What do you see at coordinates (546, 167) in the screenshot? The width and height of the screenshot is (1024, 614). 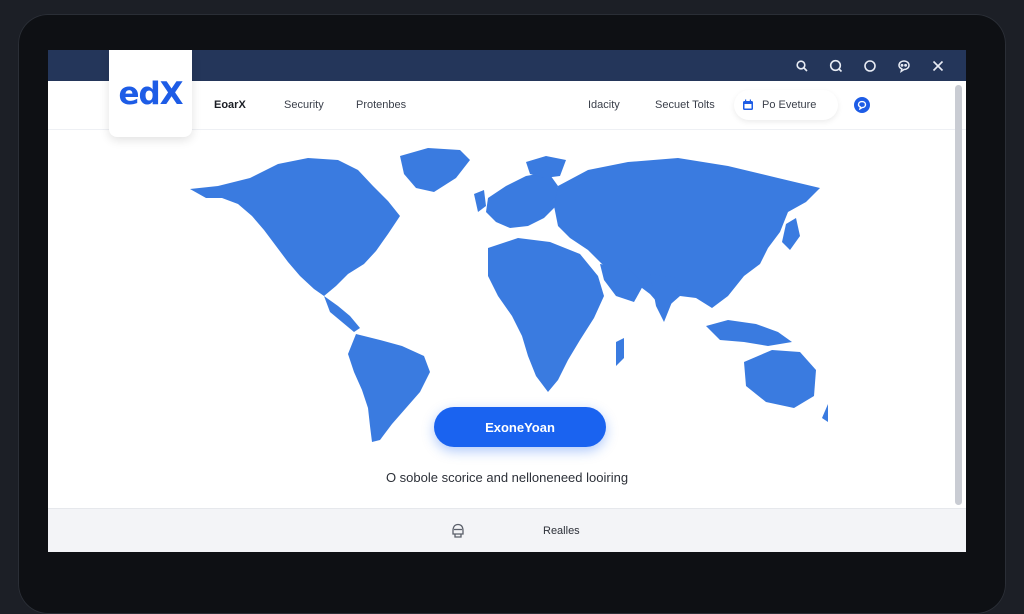 I see `continent-scandinavia` at bounding box center [546, 167].